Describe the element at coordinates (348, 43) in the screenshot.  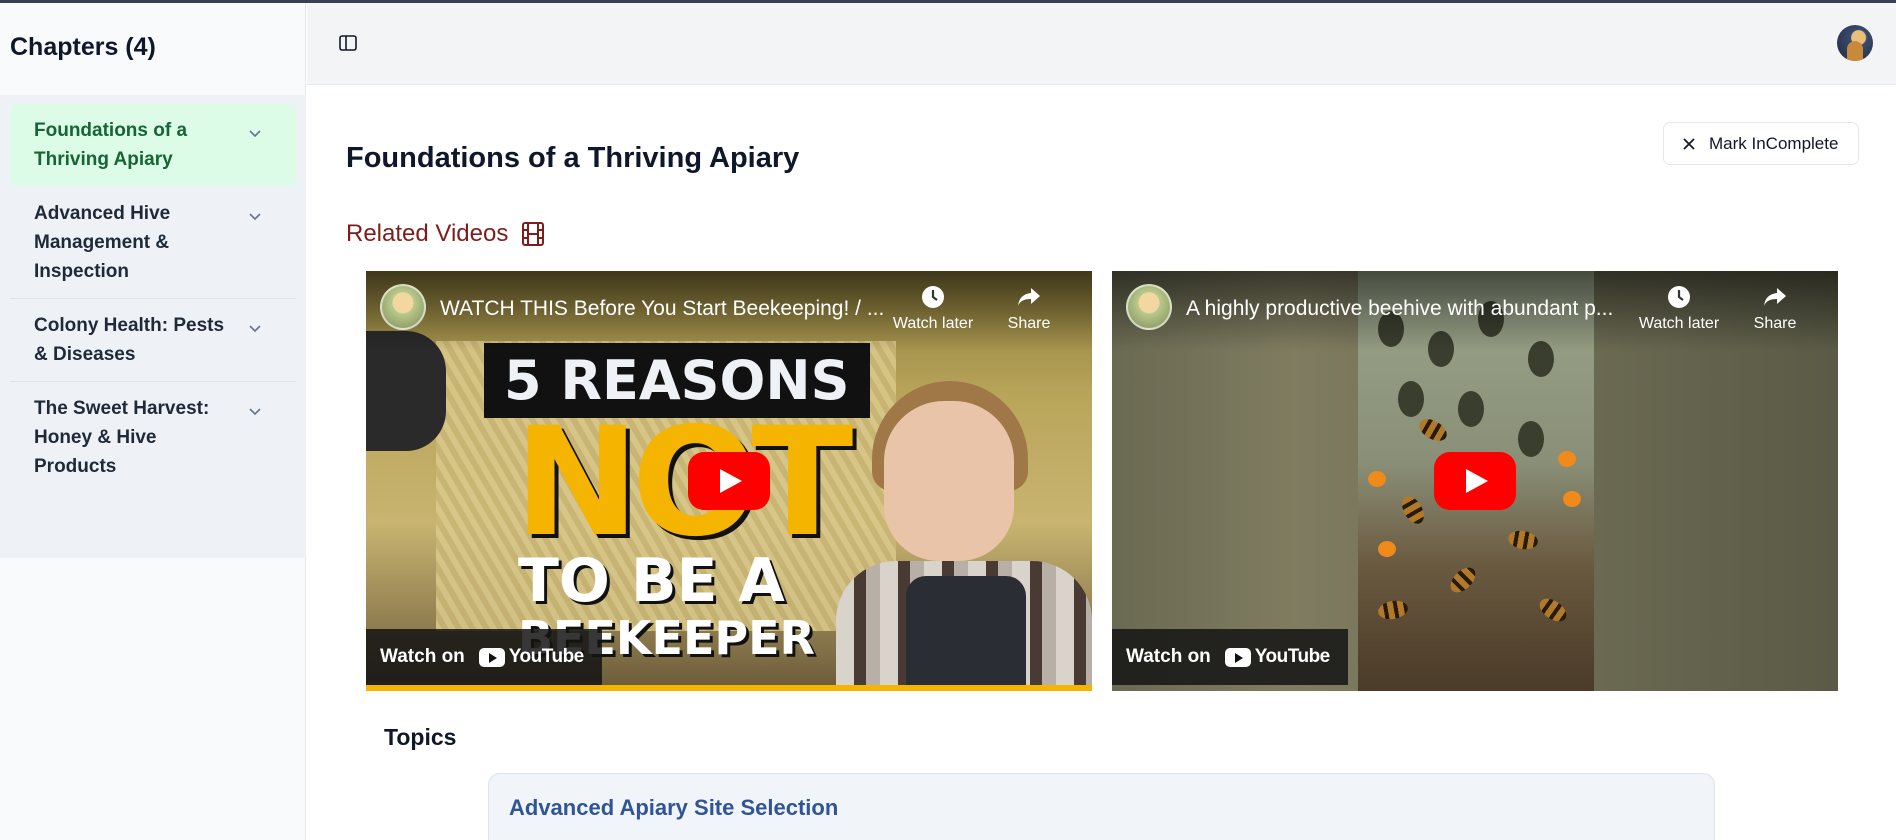
I see `sidebar-panel-icon` at that location.